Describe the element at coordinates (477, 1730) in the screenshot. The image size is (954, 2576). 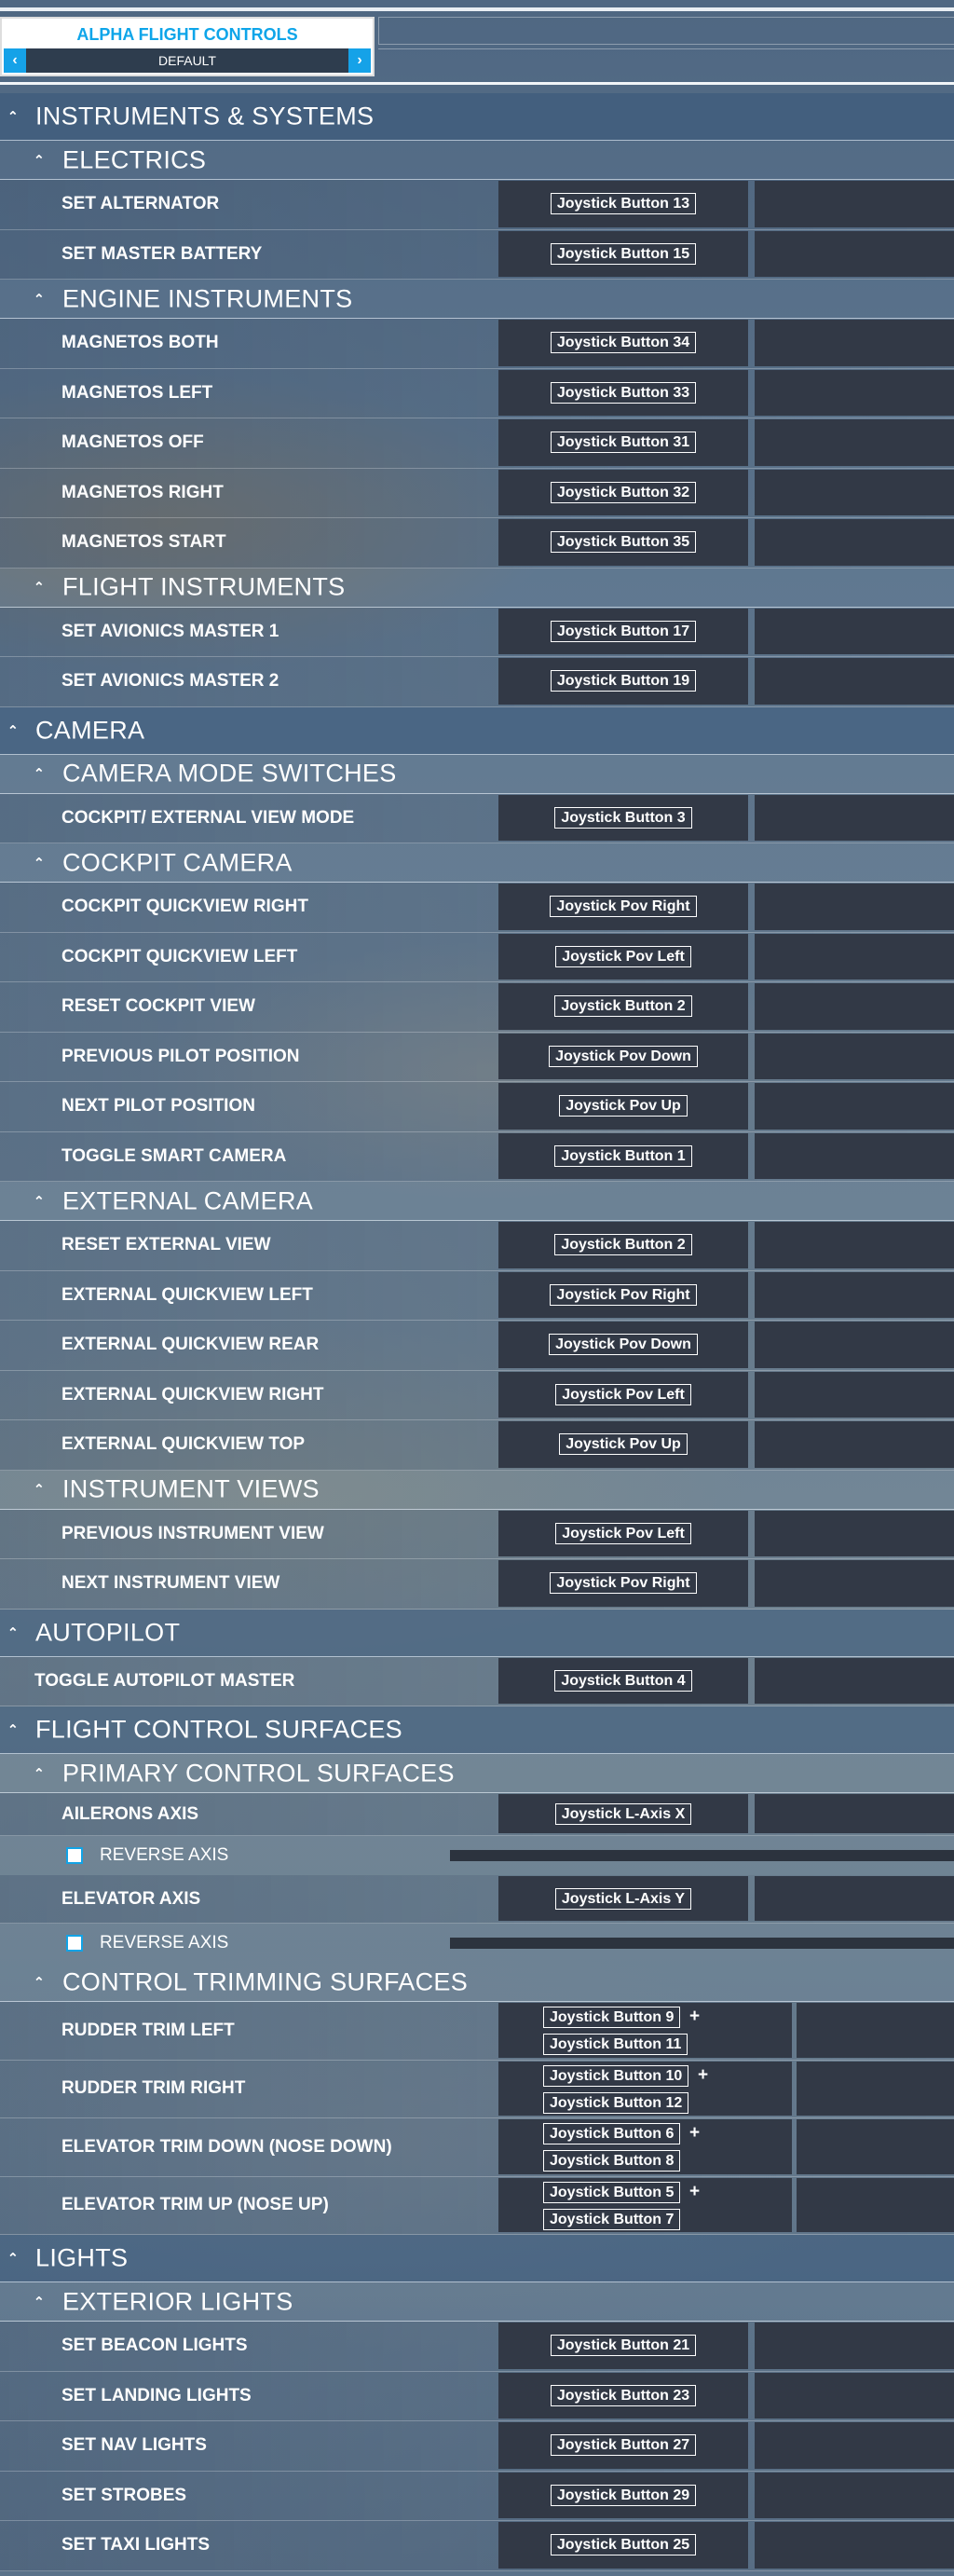
I see `category-flight-control-surfaces: ⌃ FLIGHT CONTROL SURFACES` at that location.